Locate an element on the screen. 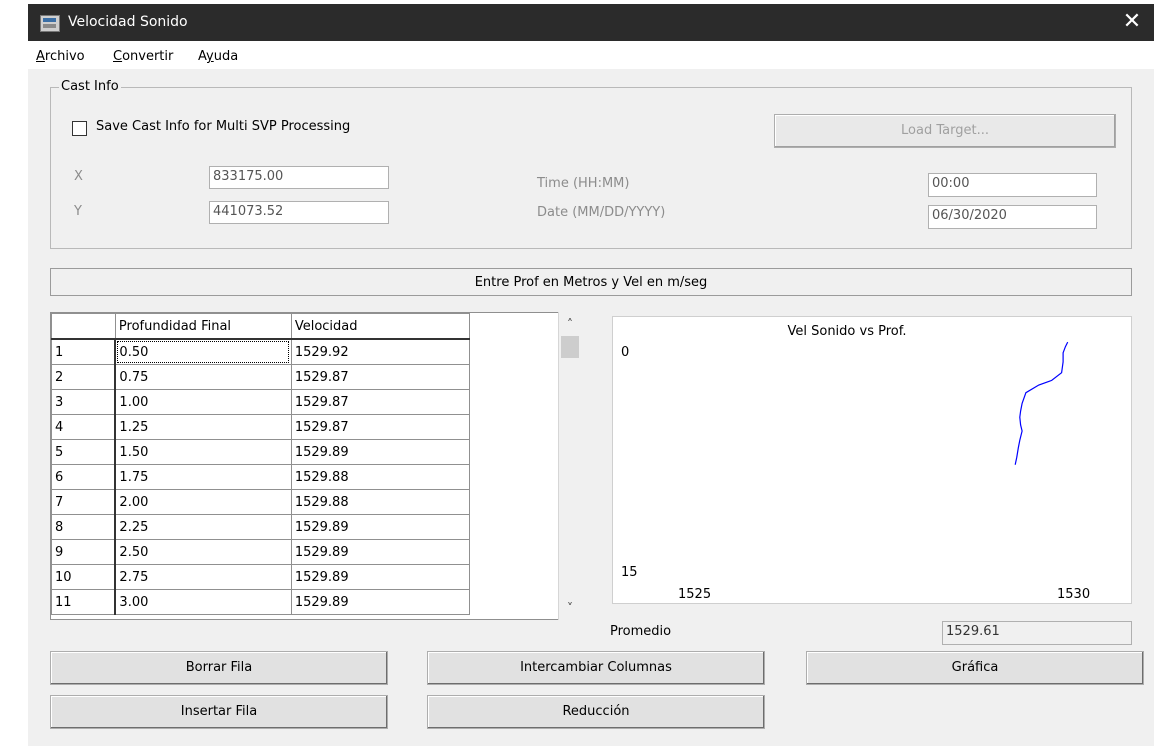 This screenshot has height=746, width=1154. header-velocidad: Velocidad is located at coordinates (380, 326).